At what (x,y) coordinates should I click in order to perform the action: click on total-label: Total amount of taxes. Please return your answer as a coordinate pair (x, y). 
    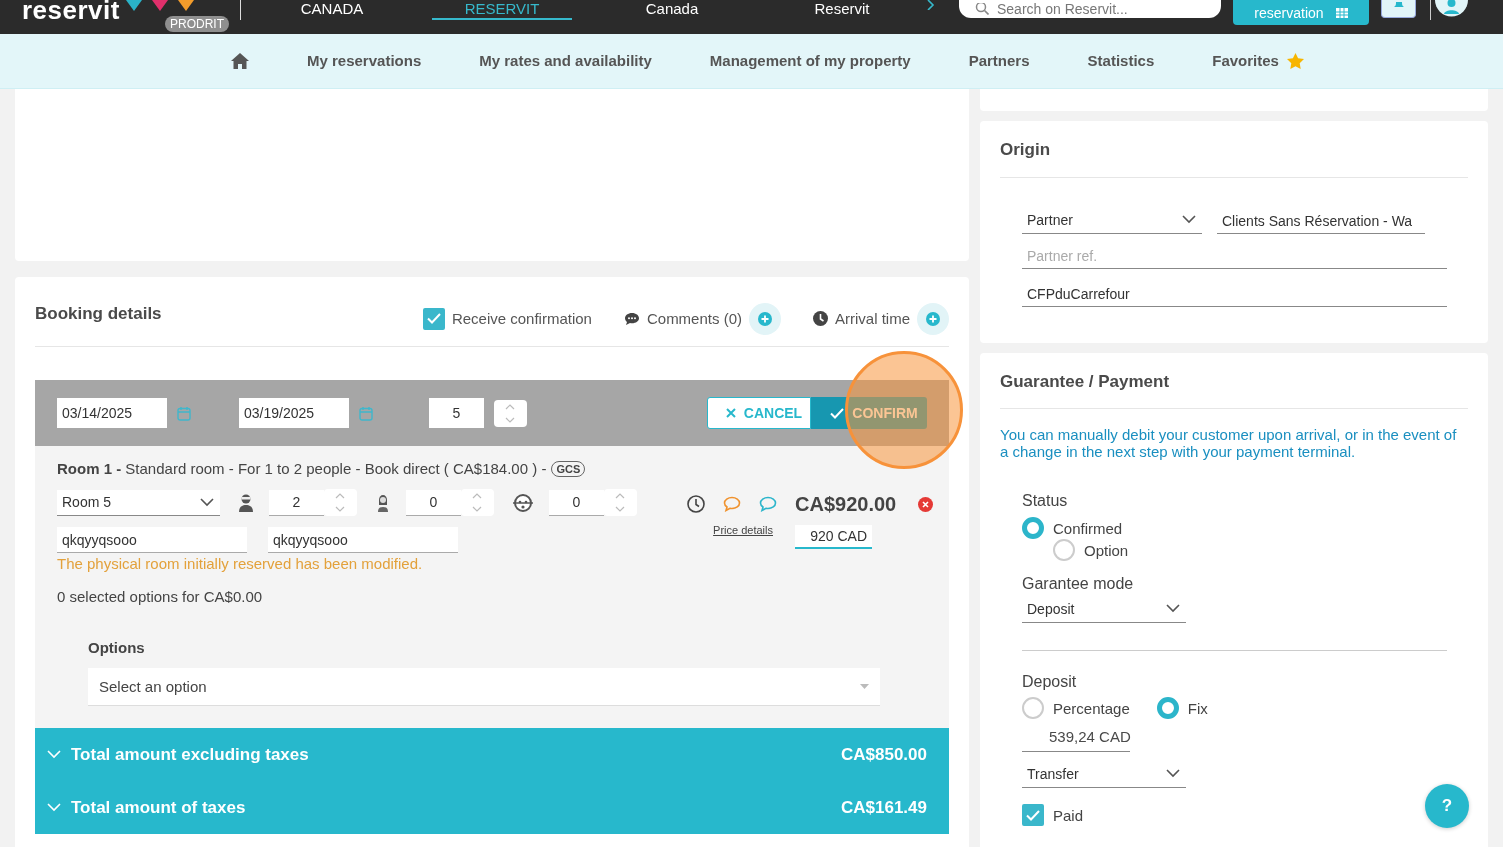
    Looking at the image, I should click on (158, 807).